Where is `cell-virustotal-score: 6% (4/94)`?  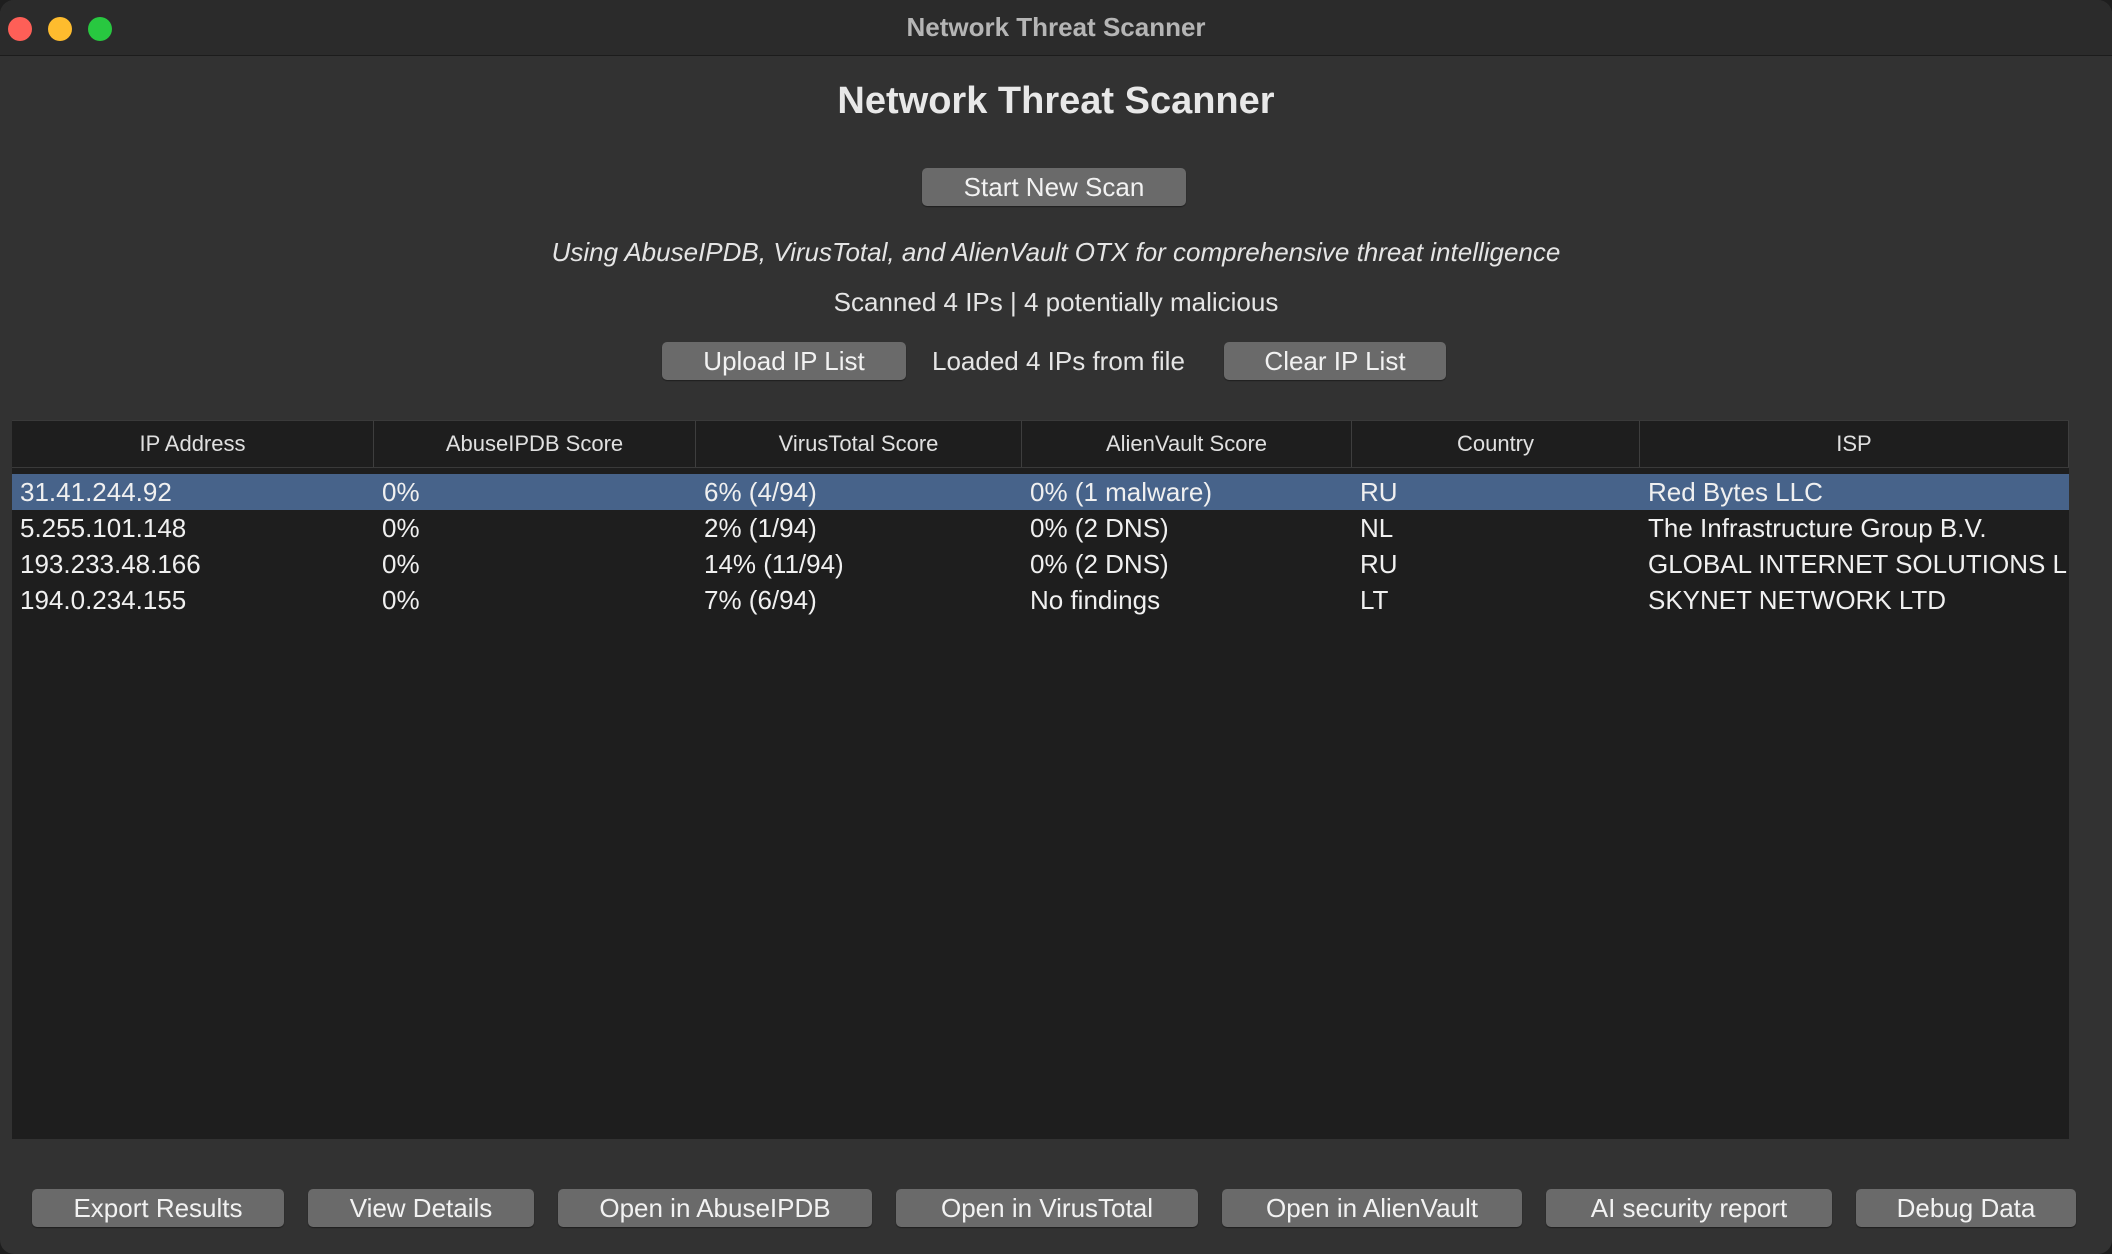
cell-virustotal-score: 6% (4/94) is located at coordinates (760, 492).